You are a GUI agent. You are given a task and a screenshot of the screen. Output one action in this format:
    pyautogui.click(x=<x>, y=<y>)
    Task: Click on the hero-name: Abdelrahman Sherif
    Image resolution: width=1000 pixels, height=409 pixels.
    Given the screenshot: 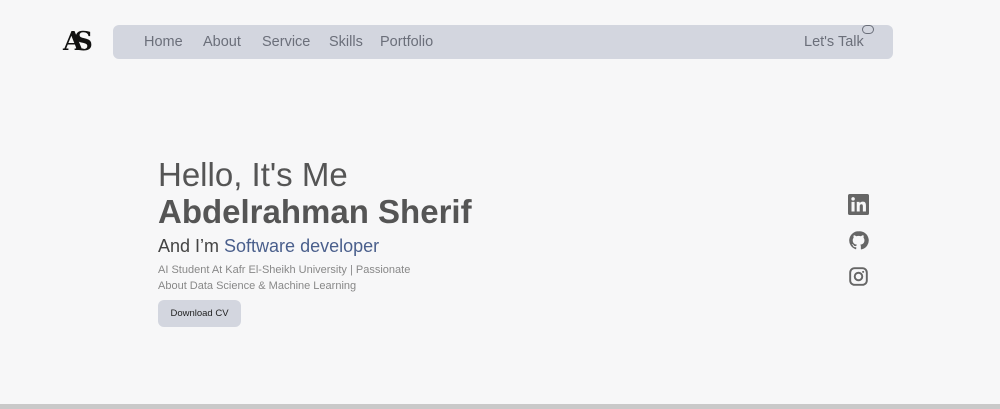 What is the action you would take?
    pyautogui.click(x=315, y=211)
    